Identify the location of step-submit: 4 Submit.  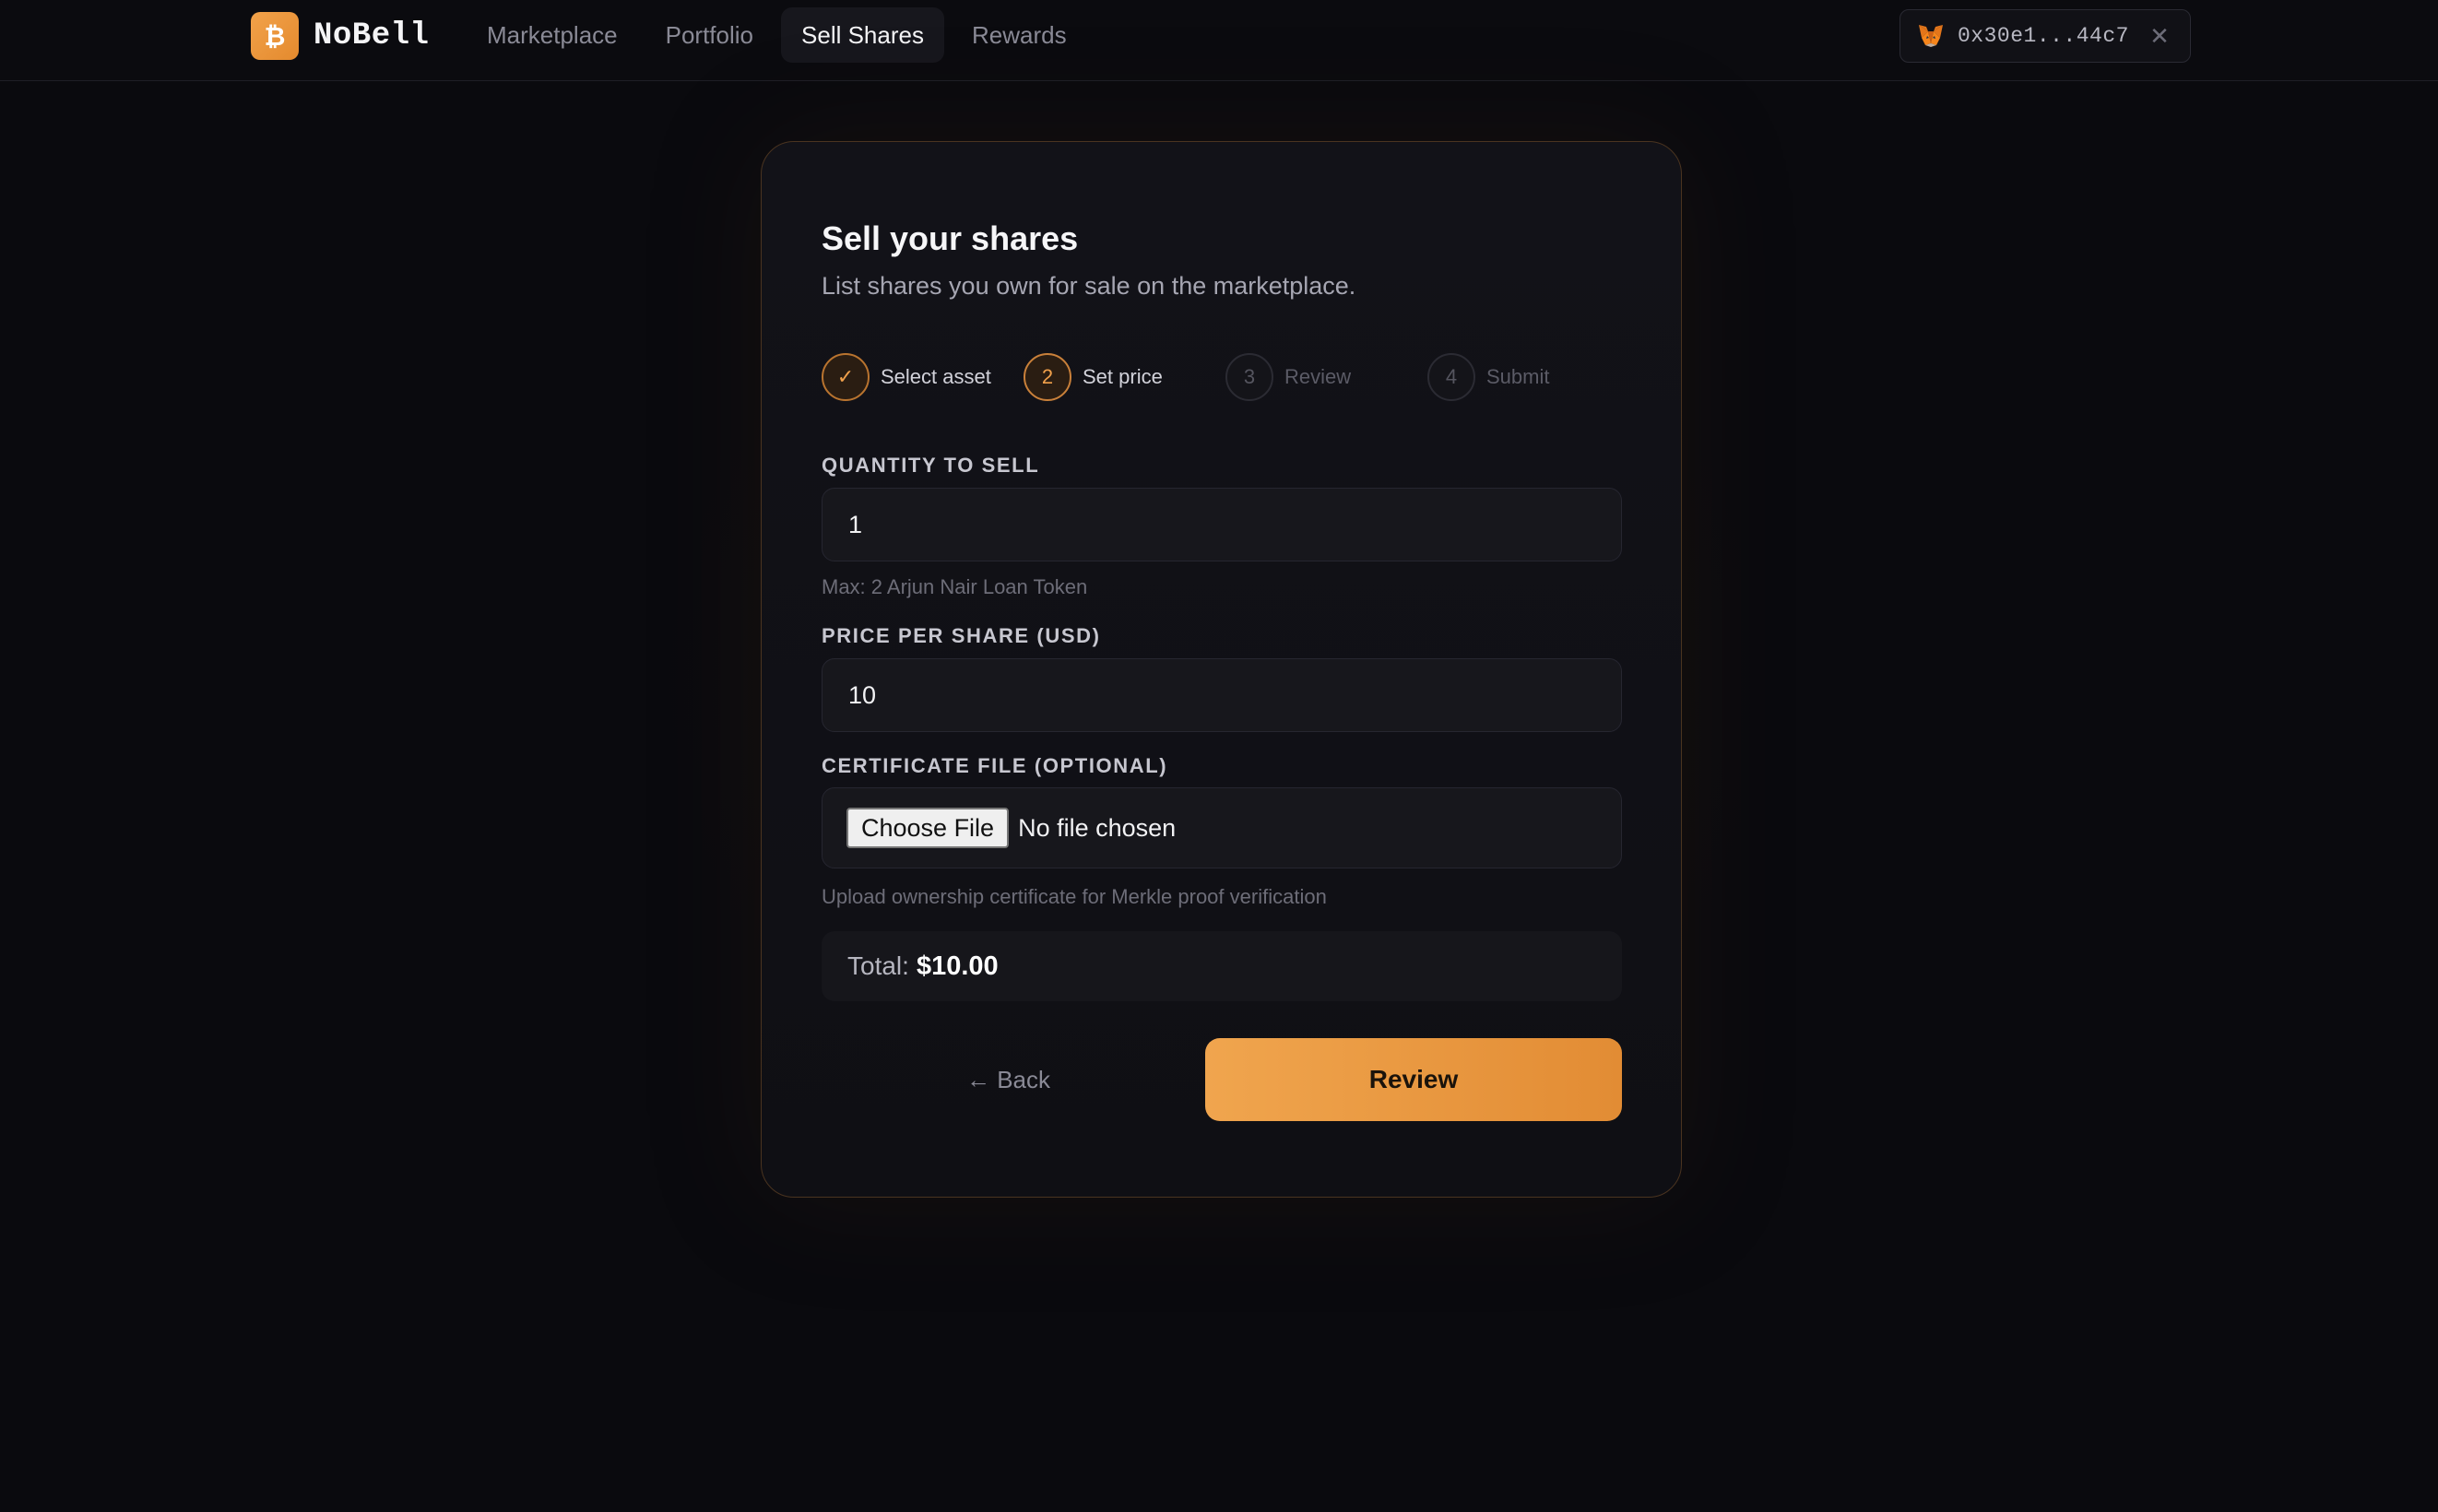
(1528, 377).